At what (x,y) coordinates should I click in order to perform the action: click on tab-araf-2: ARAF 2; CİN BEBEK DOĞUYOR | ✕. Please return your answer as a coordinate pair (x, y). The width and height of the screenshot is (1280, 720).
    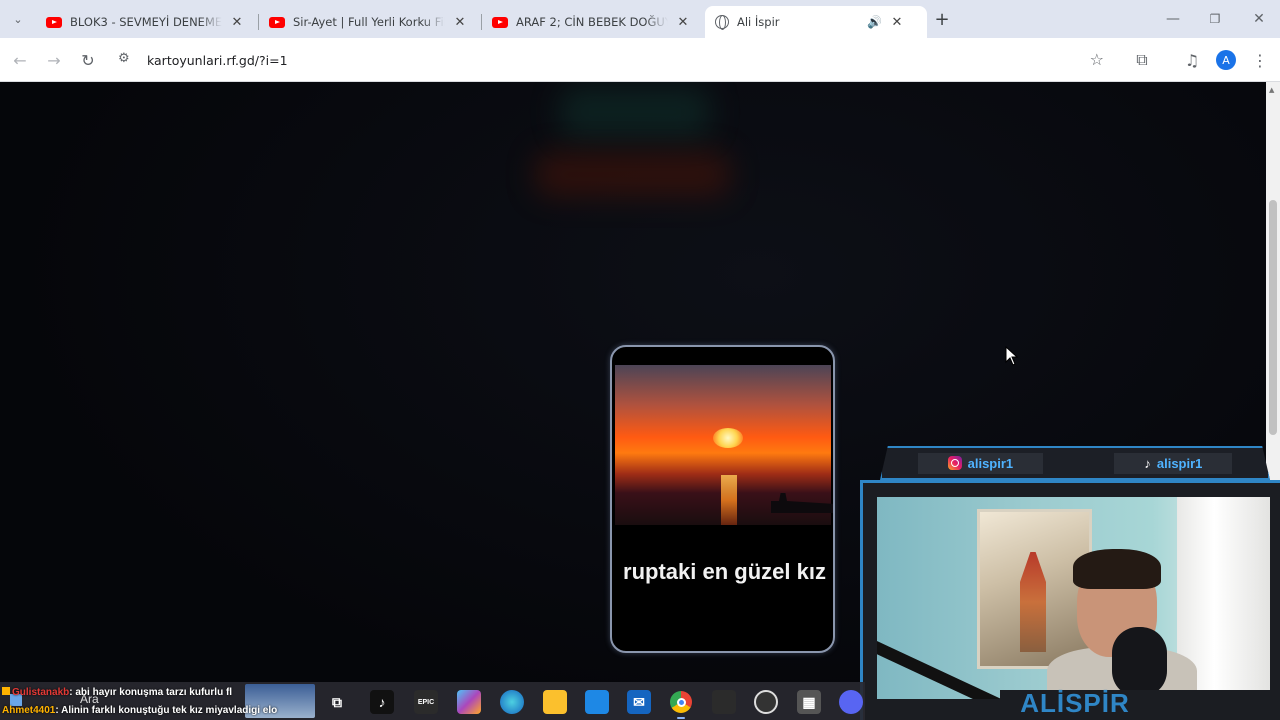
    Looking at the image, I should click on (593, 22).